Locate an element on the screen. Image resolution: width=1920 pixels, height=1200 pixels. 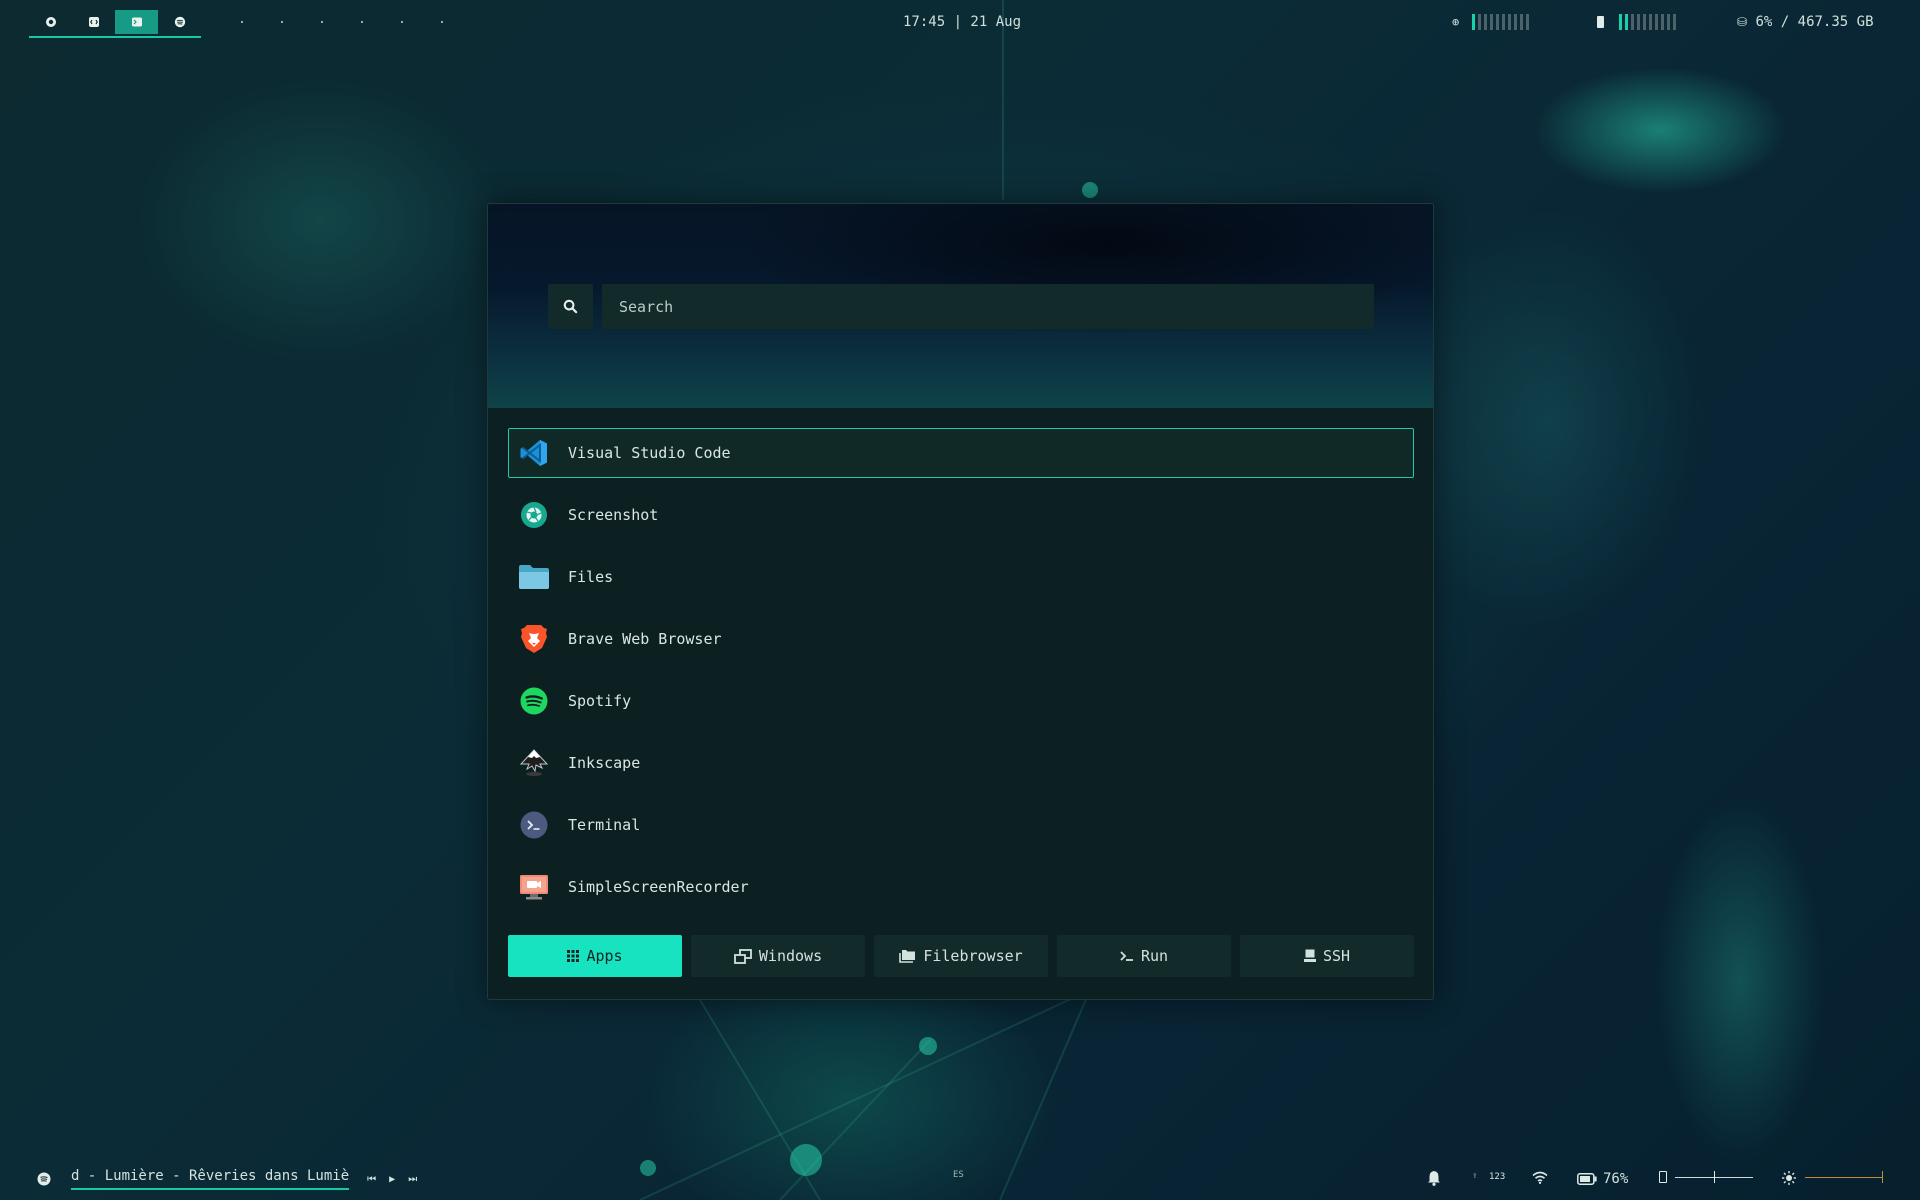
tab-label: SSH is located at coordinates (1336, 956).